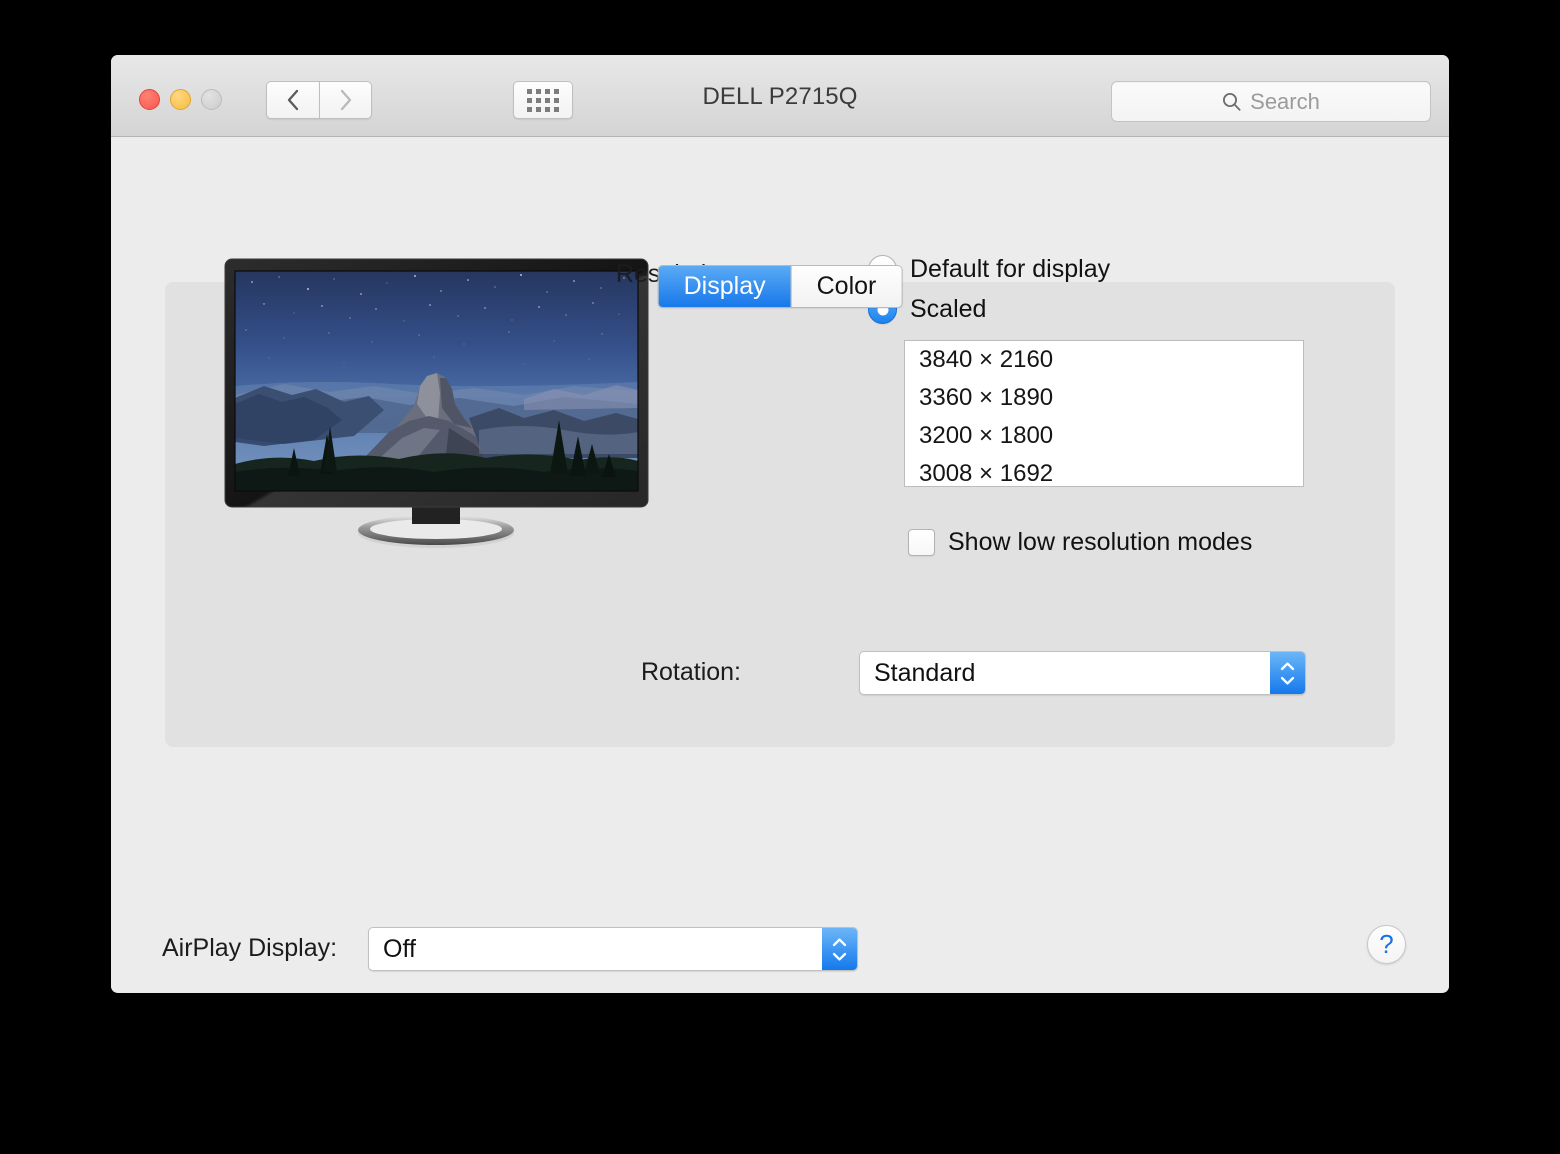 Image resolution: width=1560 pixels, height=1154 pixels. I want to click on radio-default-for-display: Default for display, so click(989, 269).